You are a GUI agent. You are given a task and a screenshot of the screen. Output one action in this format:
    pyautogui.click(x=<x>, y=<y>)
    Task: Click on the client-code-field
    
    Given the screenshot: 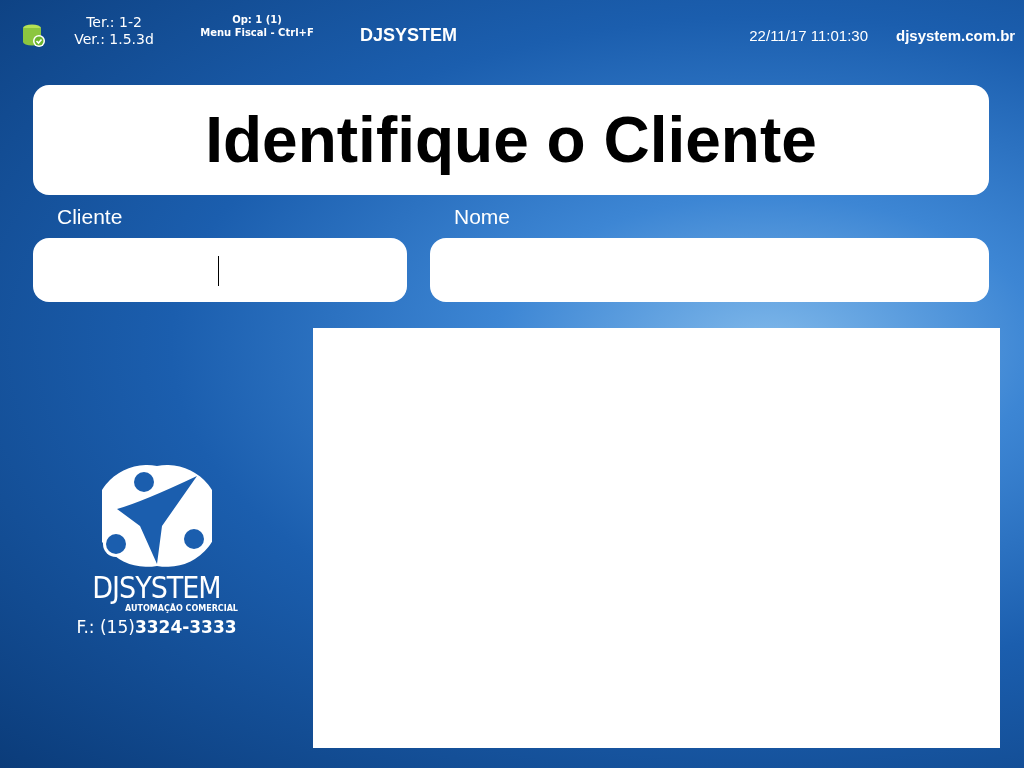 What is the action you would take?
    pyautogui.click(x=220, y=270)
    